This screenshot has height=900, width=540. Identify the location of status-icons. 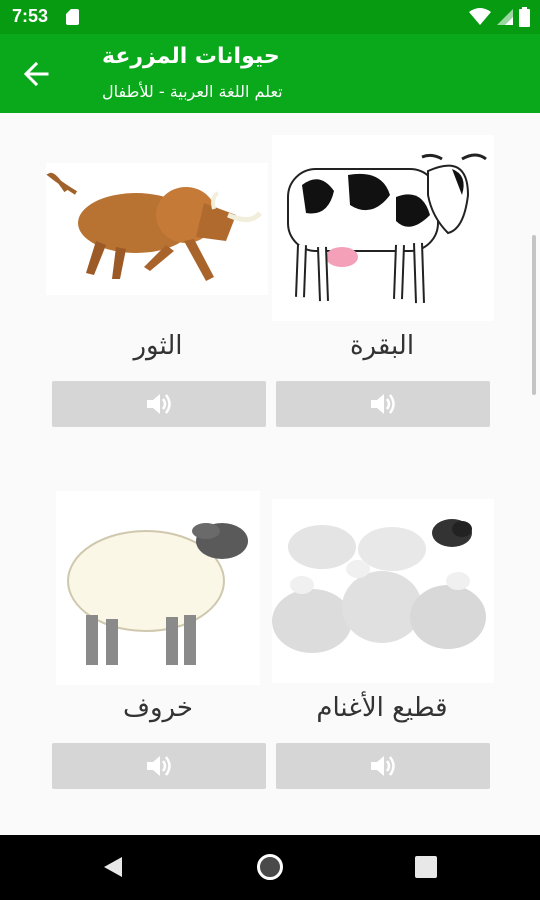
(499, 17).